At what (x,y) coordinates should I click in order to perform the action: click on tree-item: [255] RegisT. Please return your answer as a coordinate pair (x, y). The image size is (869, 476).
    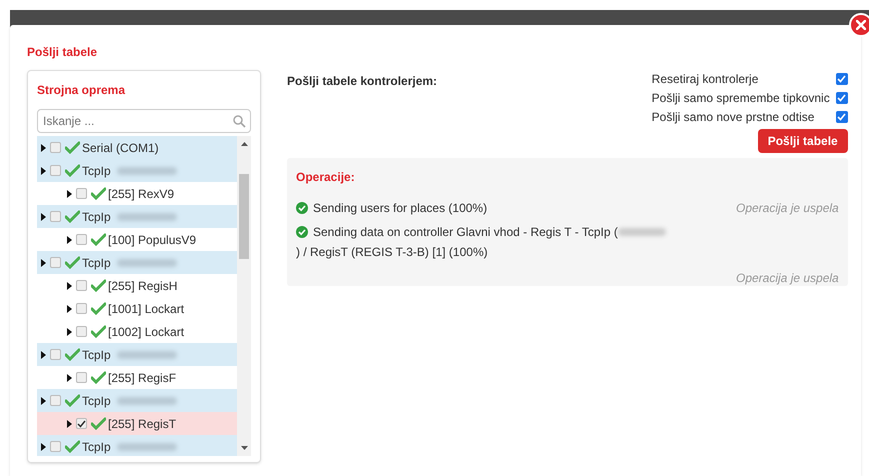
    Looking at the image, I should click on (137, 423).